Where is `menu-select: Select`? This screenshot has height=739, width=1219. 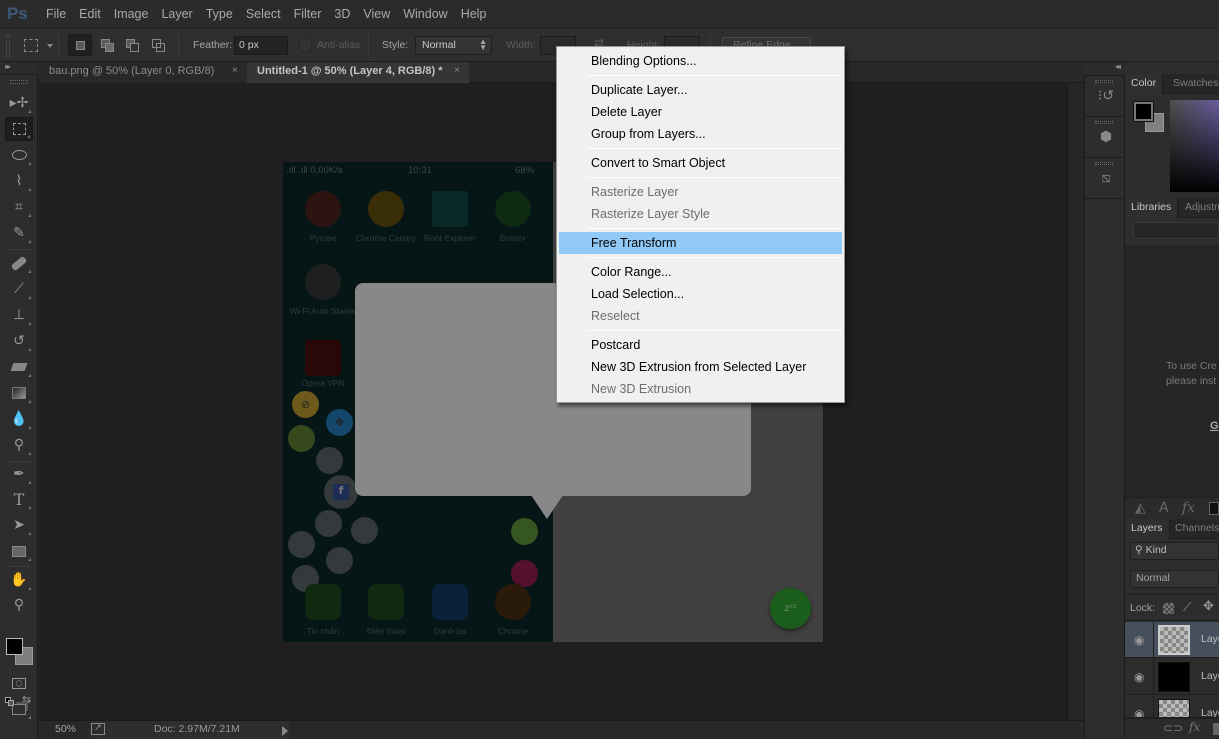 menu-select: Select is located at coordinates (263, 14).